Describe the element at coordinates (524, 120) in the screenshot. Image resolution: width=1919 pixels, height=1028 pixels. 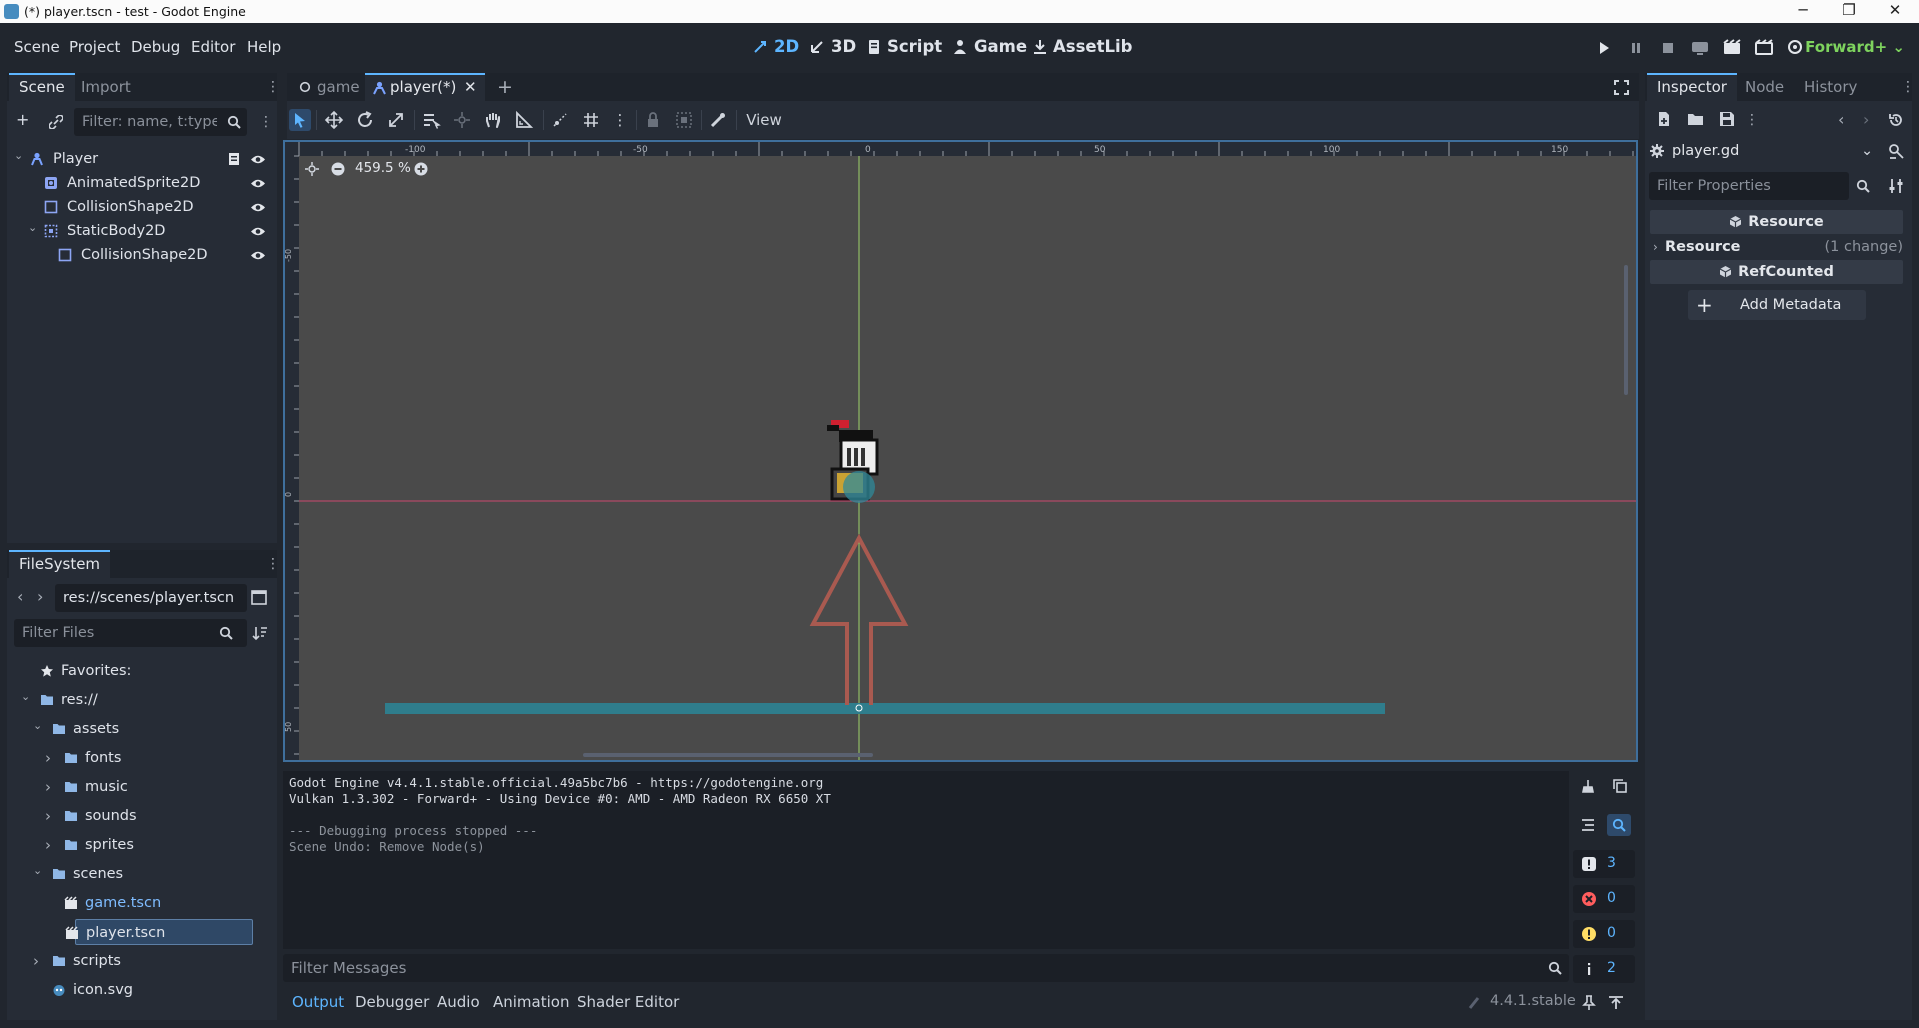
I see `ruler-tool-icon` at that location.